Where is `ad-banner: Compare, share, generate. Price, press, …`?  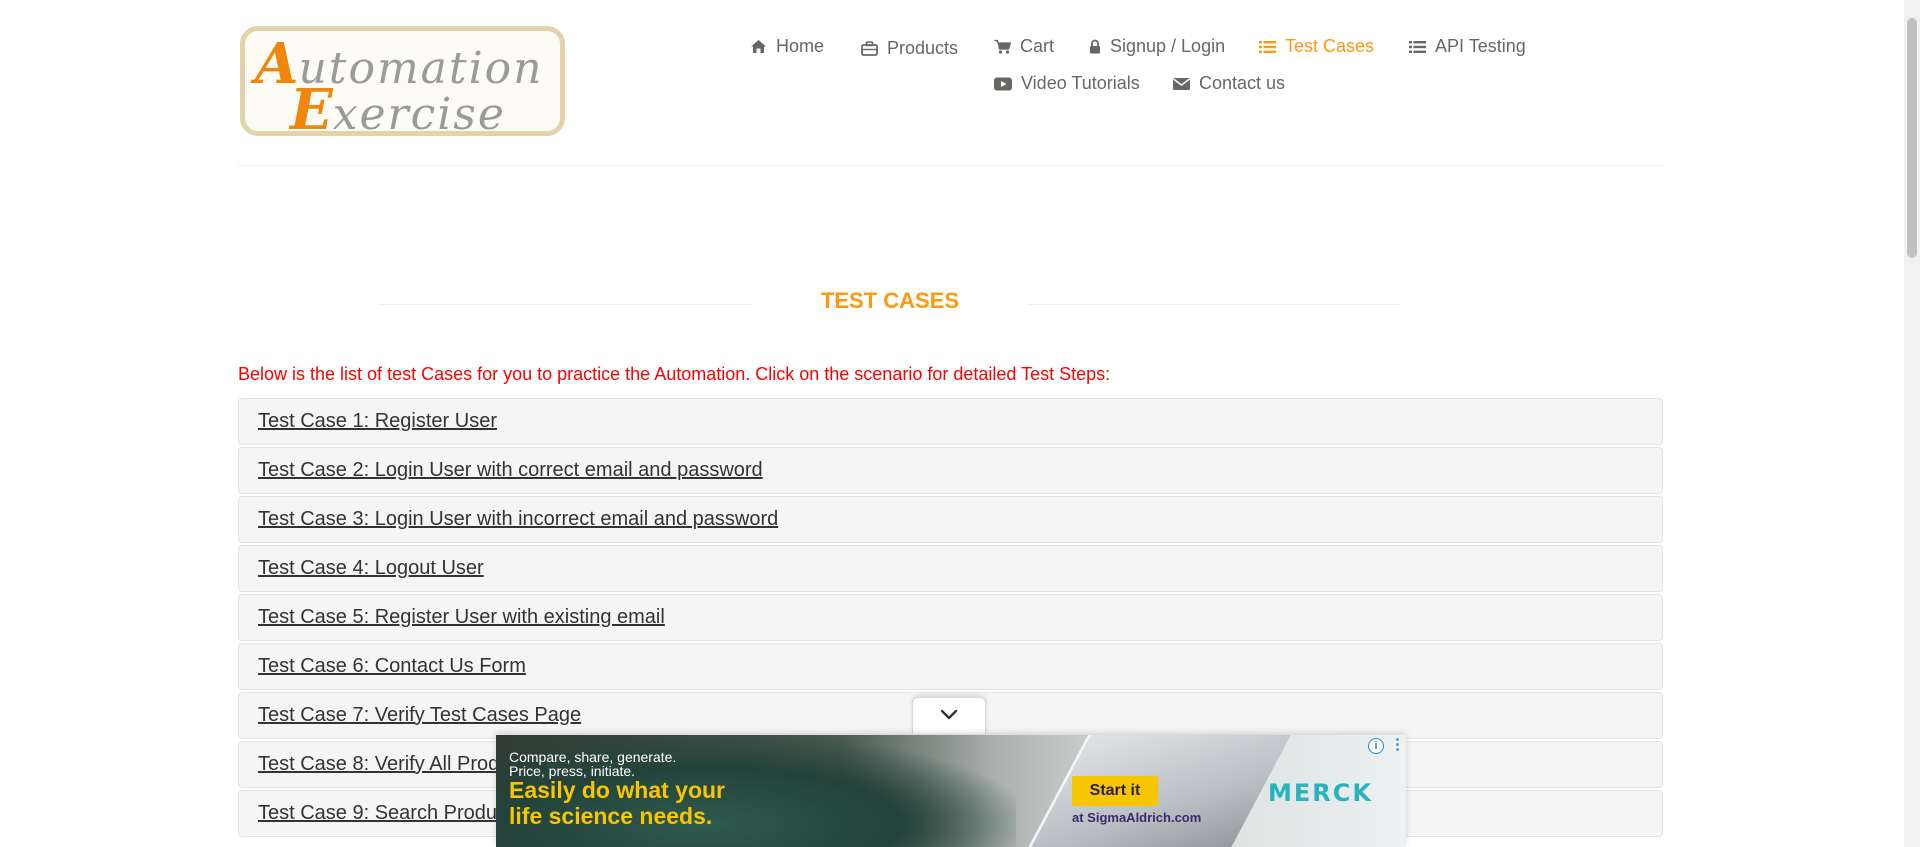
ad-banner: Compare, share, generate. Price, press, … is located at coordinates (951, 791).